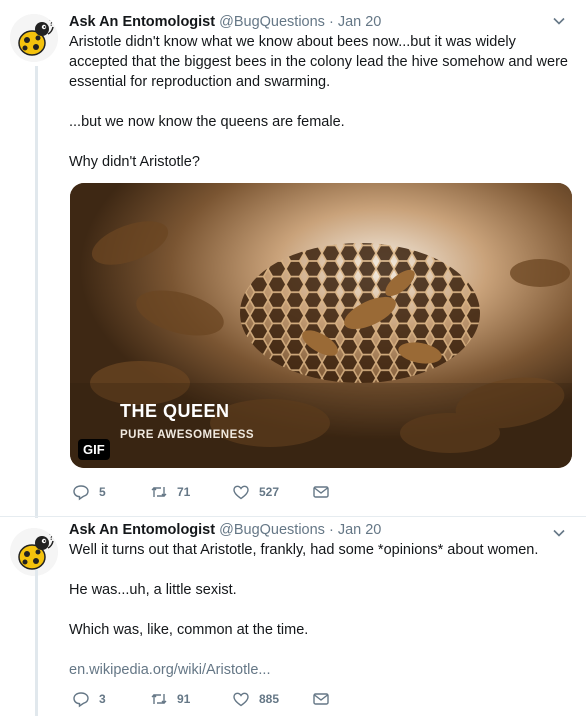 The width and height of the screenshot is (586, 716). I want to click on retweet-button: 71, so click(170, 492).